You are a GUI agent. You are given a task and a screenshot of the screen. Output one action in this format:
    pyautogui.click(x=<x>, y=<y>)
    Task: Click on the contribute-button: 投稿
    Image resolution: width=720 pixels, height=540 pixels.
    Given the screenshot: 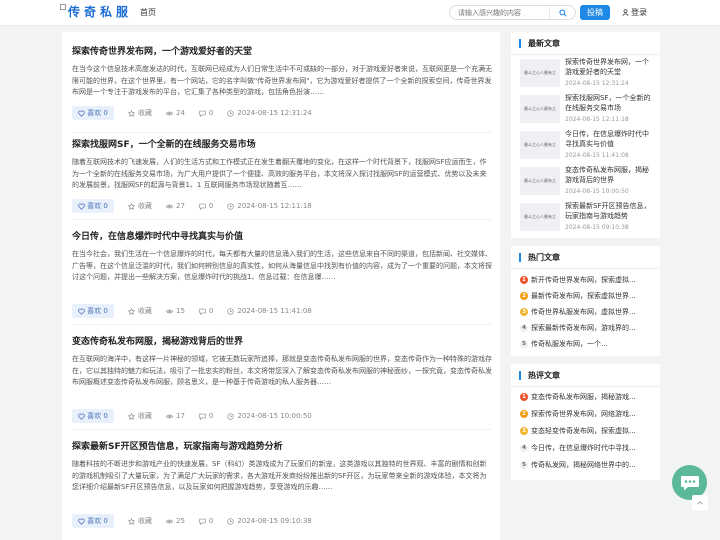 What is the action you would take?
    pyautogui.click(x=595, y=12)
    